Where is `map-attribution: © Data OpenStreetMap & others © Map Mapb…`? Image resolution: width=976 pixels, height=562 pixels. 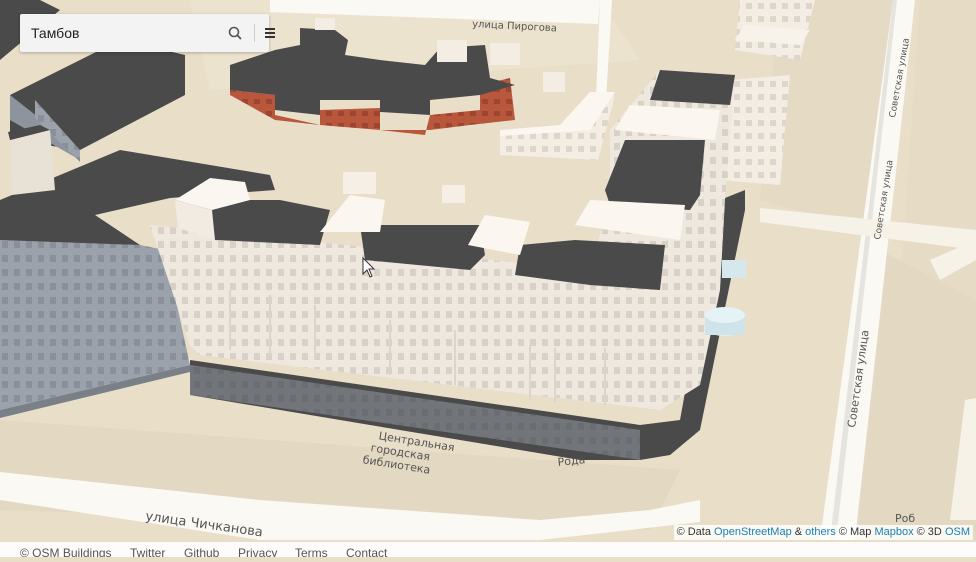 map-attribution: © Data OpenStreetMap & others © Map Mapb… is located at coordinates (823, 532).